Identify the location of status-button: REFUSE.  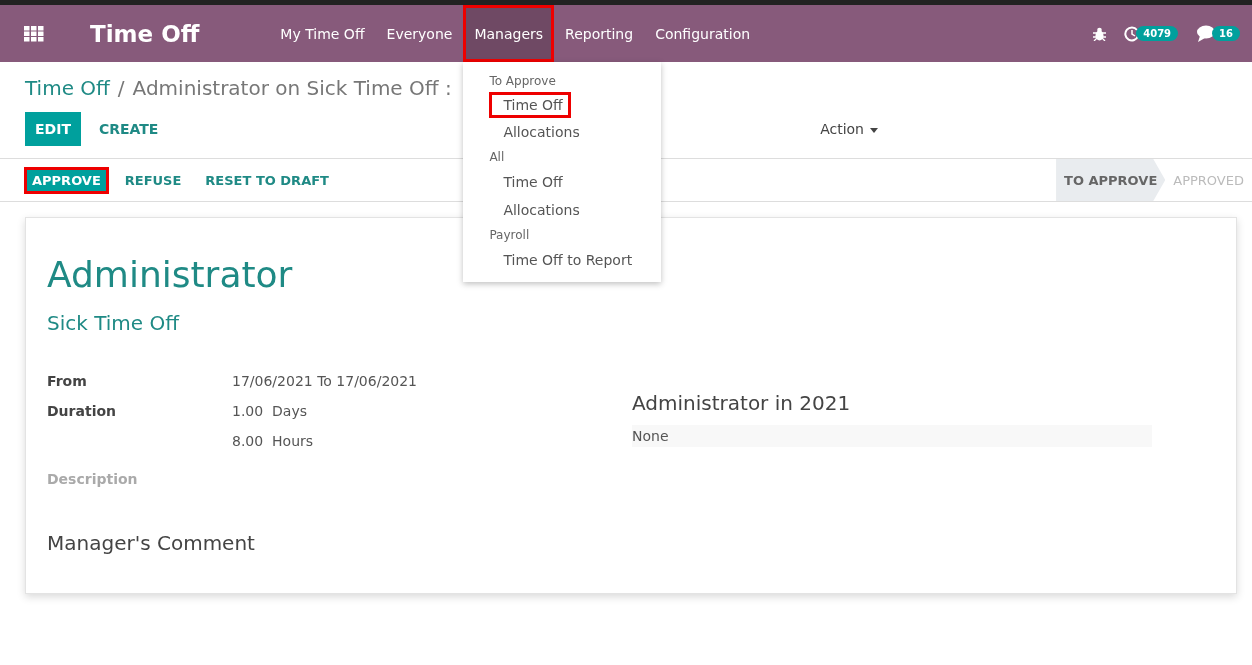
(153, 180).